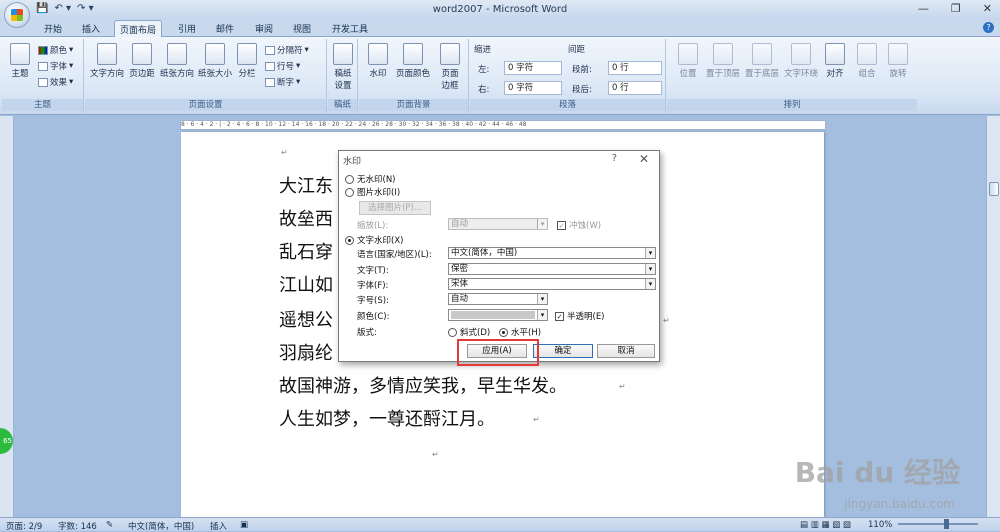  Describe the element at coordinates (55, 82) in the screenshot. I see `theme-effects-button: 效果 ▾` at that location.